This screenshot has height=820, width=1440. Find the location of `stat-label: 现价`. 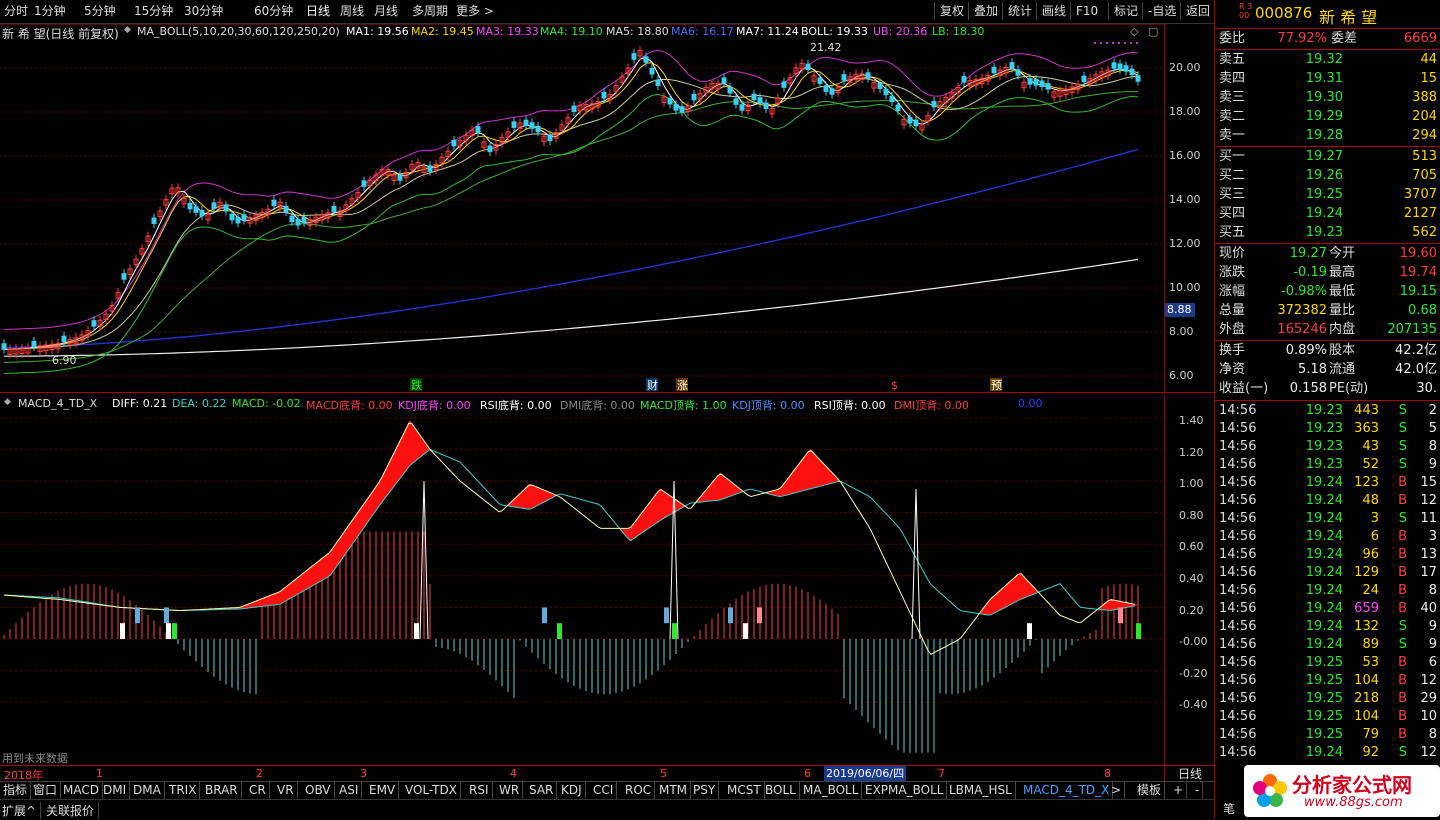

stat-label: 现价 is located at coordinates (1232, 253).